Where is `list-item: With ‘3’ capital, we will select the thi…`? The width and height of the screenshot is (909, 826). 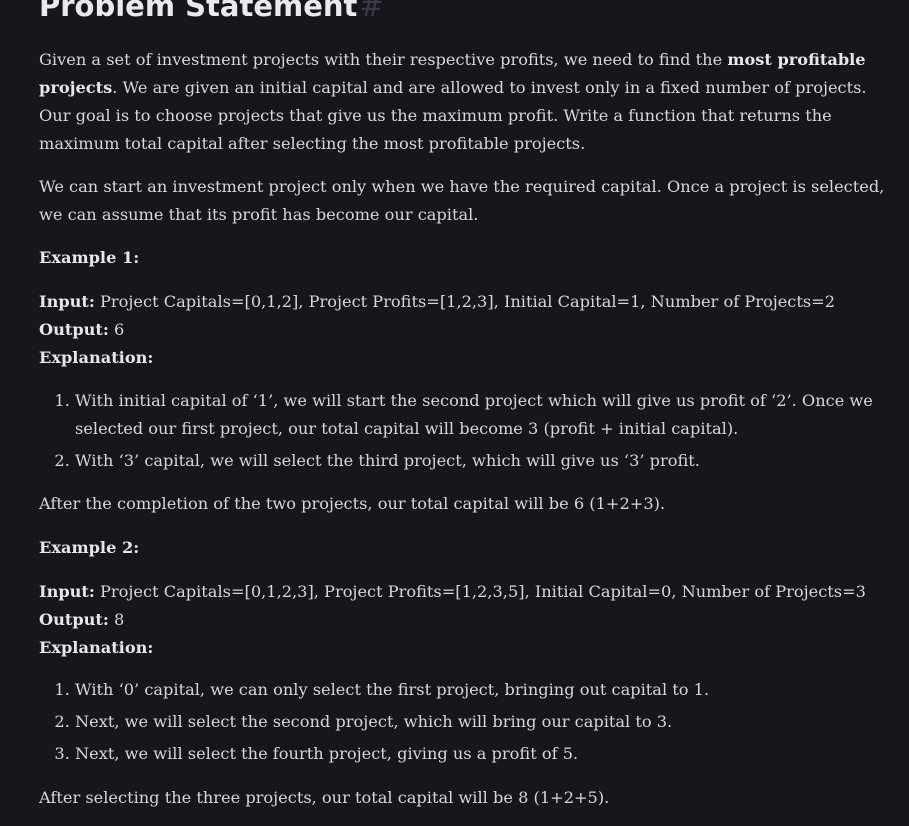 list-item: With ‘3’ capital, we will select the thi… is located at coordinates (482, 461).